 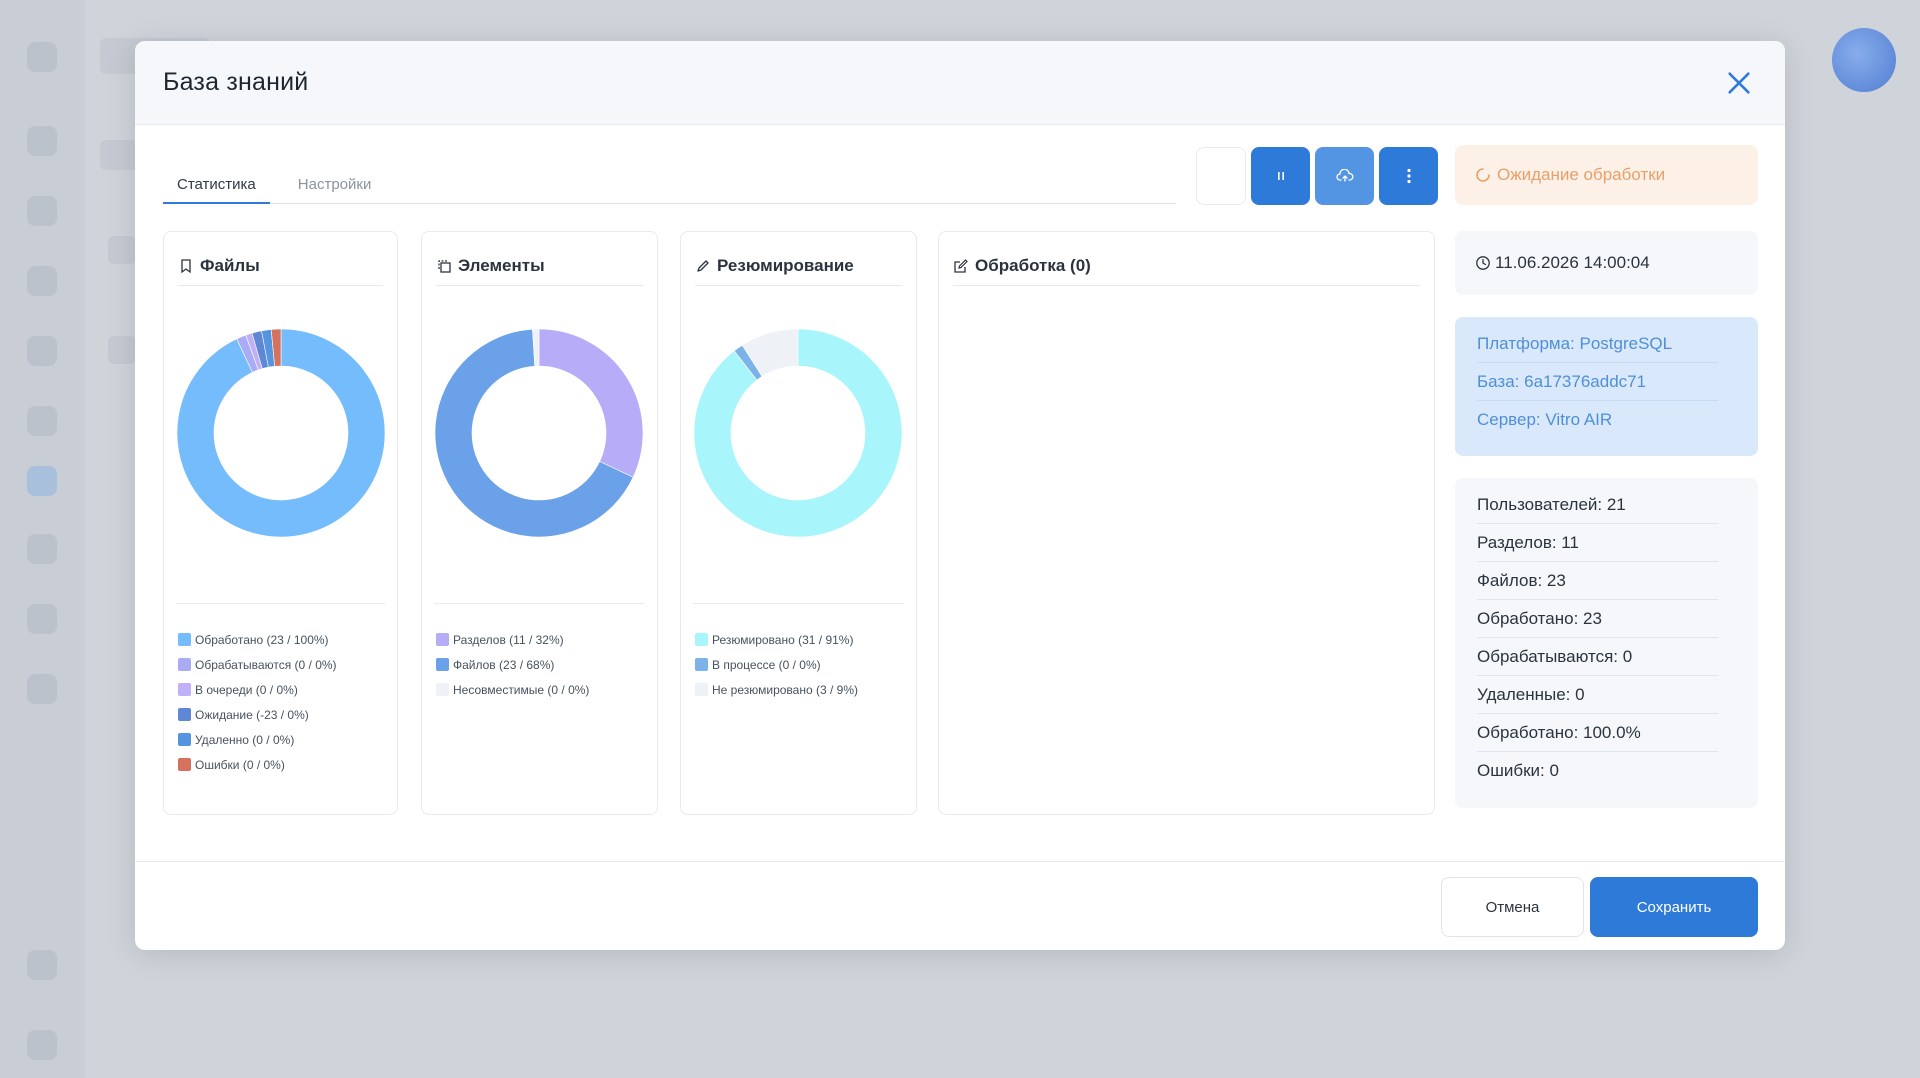 What do you see at coordinates (1186, 523) in the screenshot?
I see `processing-card: Обработка (0)` at bounding box center [1186, 523].